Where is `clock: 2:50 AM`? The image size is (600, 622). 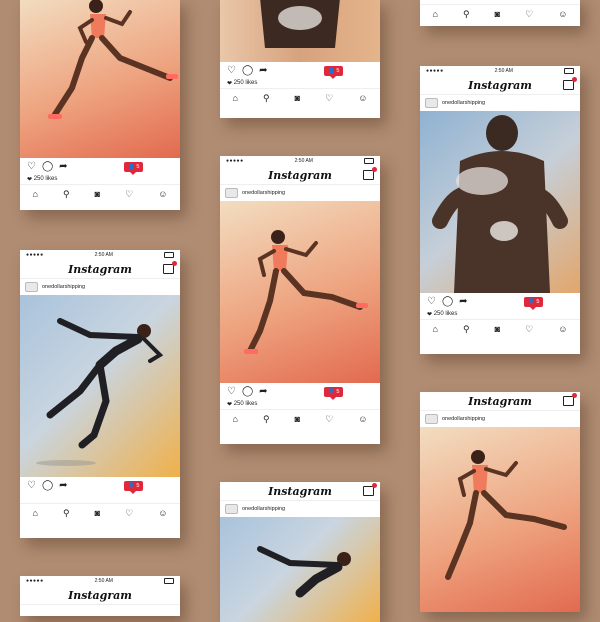 clock: 2:50 AM is located at coordinates (503, 71).